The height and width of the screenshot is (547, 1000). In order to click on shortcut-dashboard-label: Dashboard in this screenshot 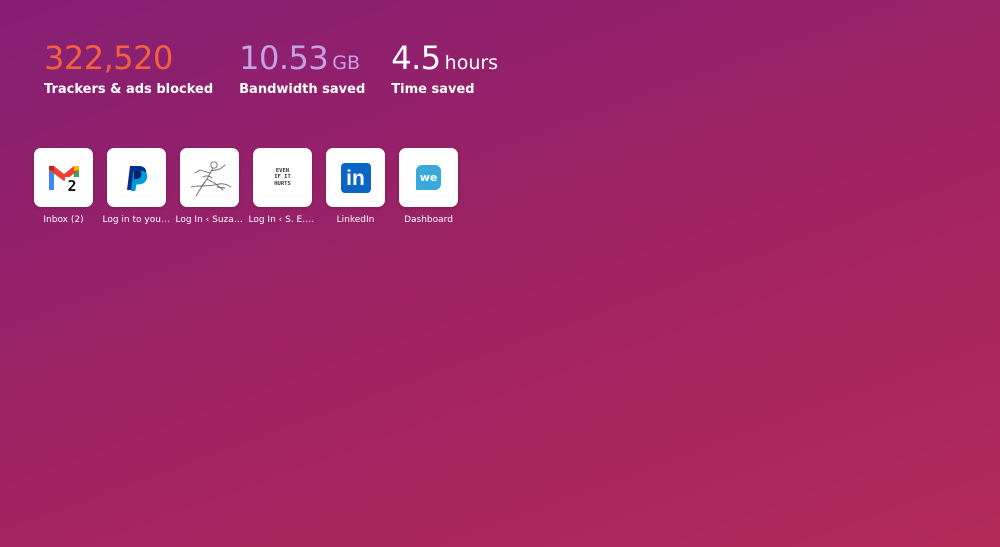, I will do `click(429, 220)`.